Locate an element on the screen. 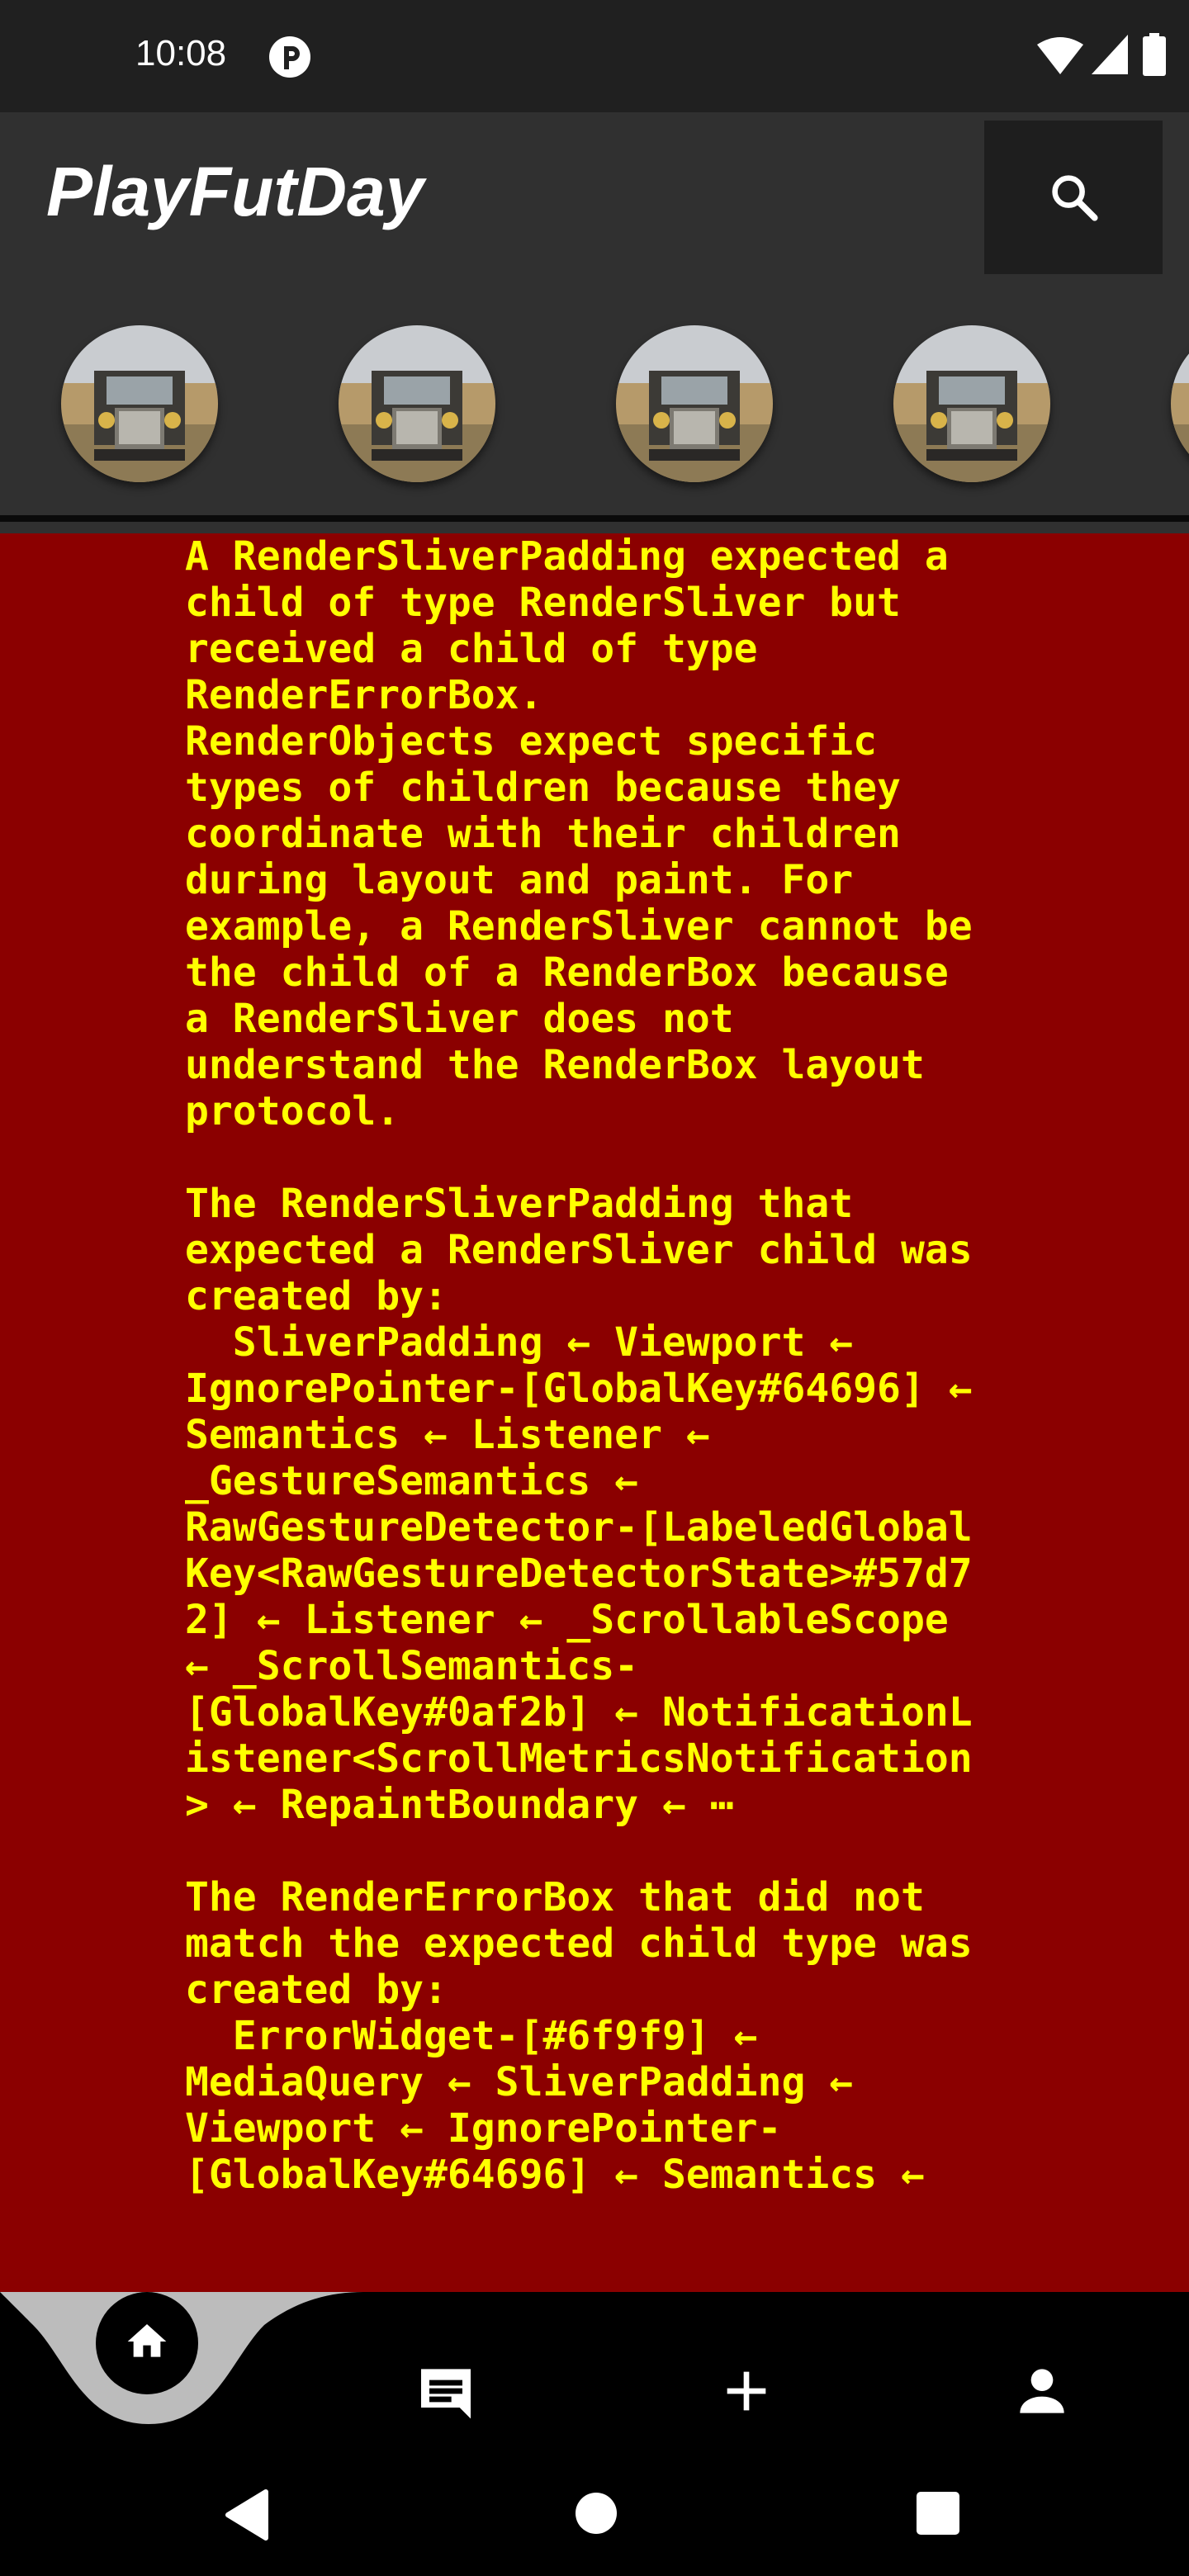 The image size is (1189, 2576). app-bar: PlayFutDay is located at coordinates (594, 193).